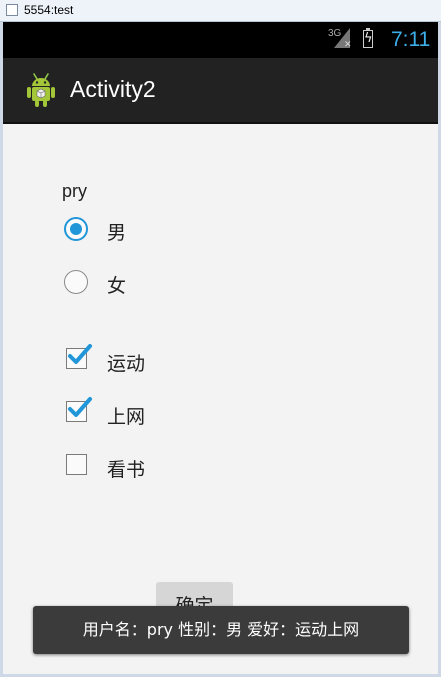 This screenshot has width=441, height=677. Describe the element at coordinates (113, 89) in the screenshot. I see `activity-title: Activity2` at that location.